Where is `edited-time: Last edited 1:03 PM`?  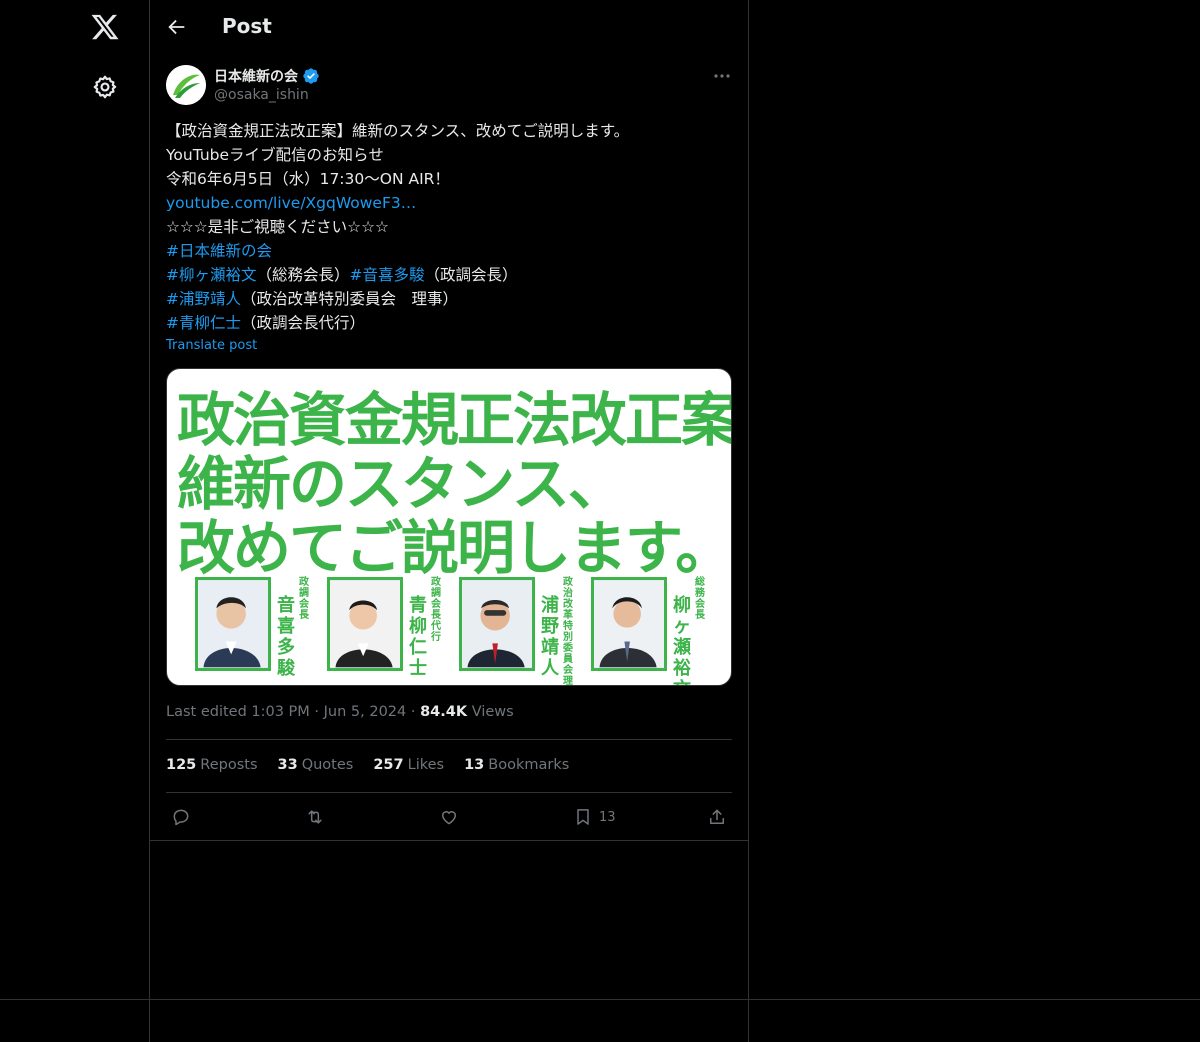
edited-time: Last edited 1:03 PM is located at coordinates (238, 712).